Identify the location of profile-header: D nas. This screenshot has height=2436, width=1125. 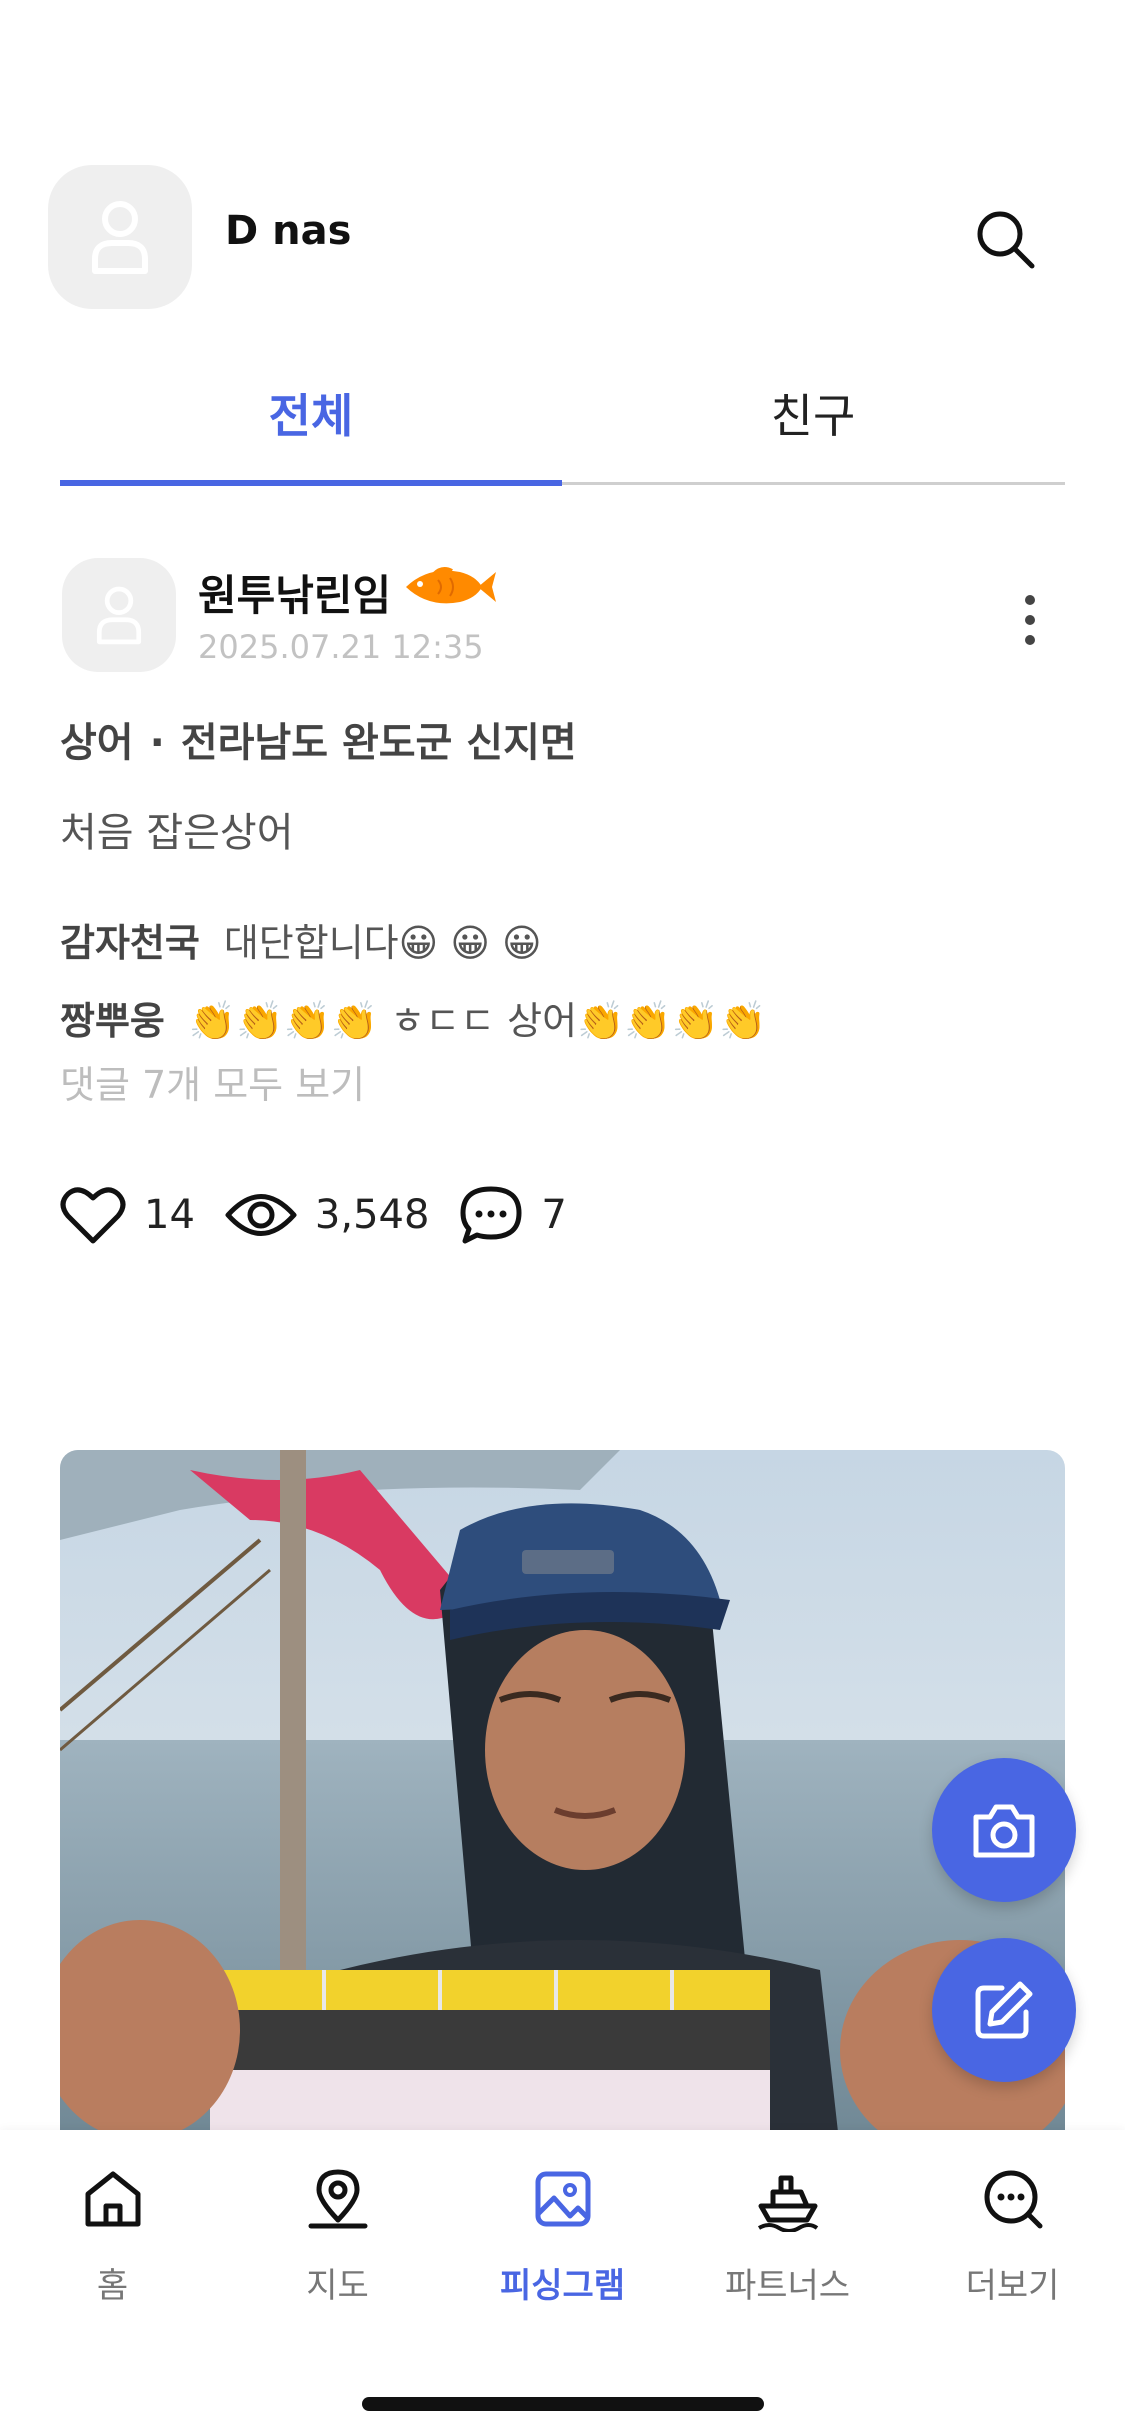
(562, 235).